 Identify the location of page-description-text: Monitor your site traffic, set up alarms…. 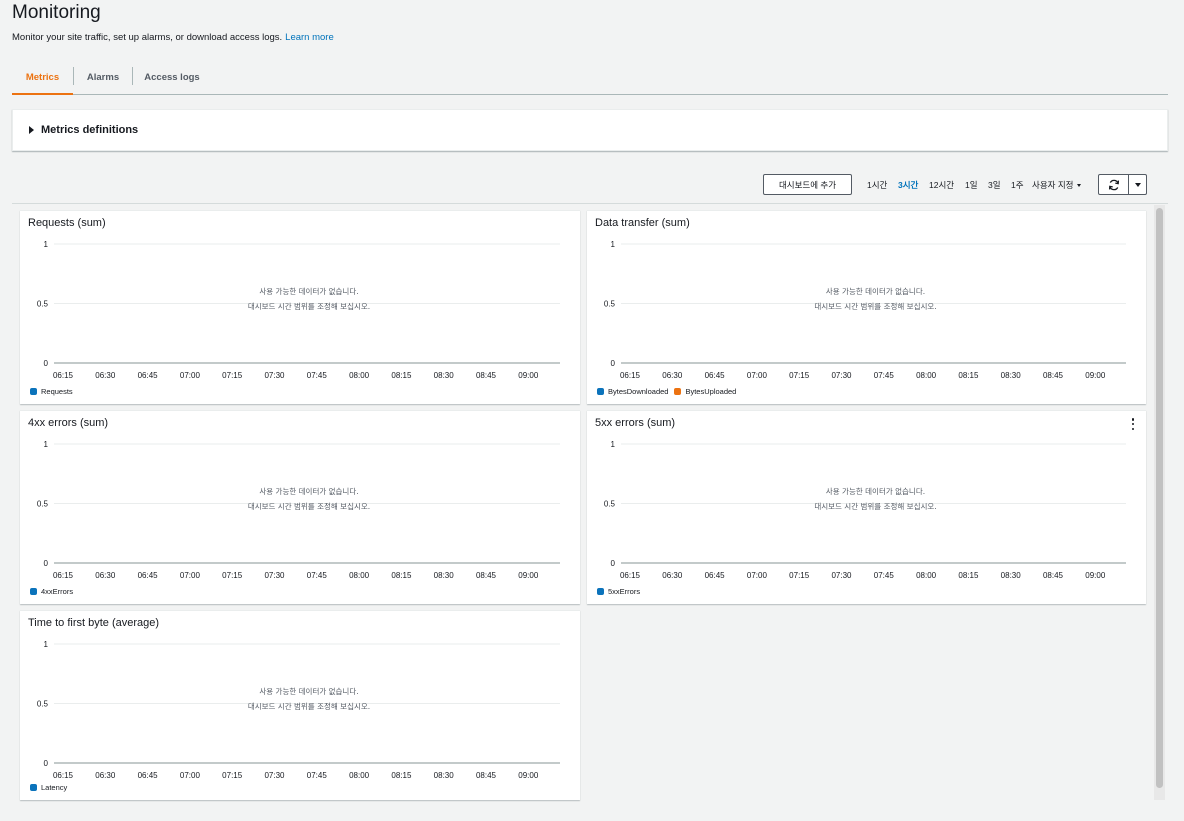
(147, 37).